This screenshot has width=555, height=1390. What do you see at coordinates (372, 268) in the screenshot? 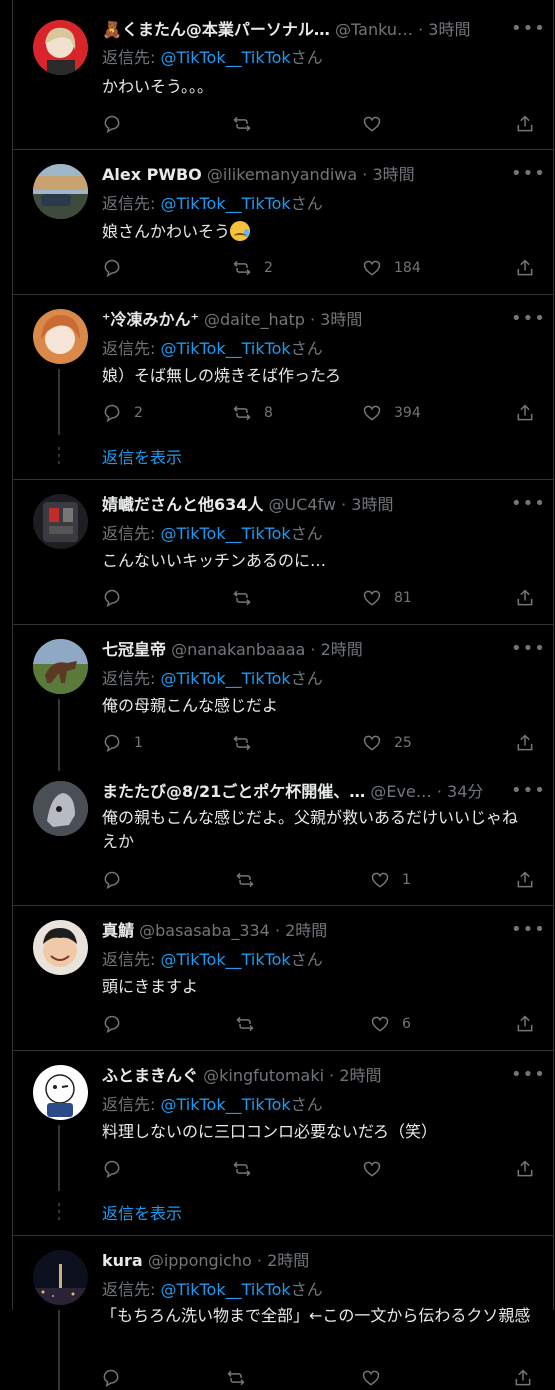
I see `heart-icon` at bounding box center [372, 268].